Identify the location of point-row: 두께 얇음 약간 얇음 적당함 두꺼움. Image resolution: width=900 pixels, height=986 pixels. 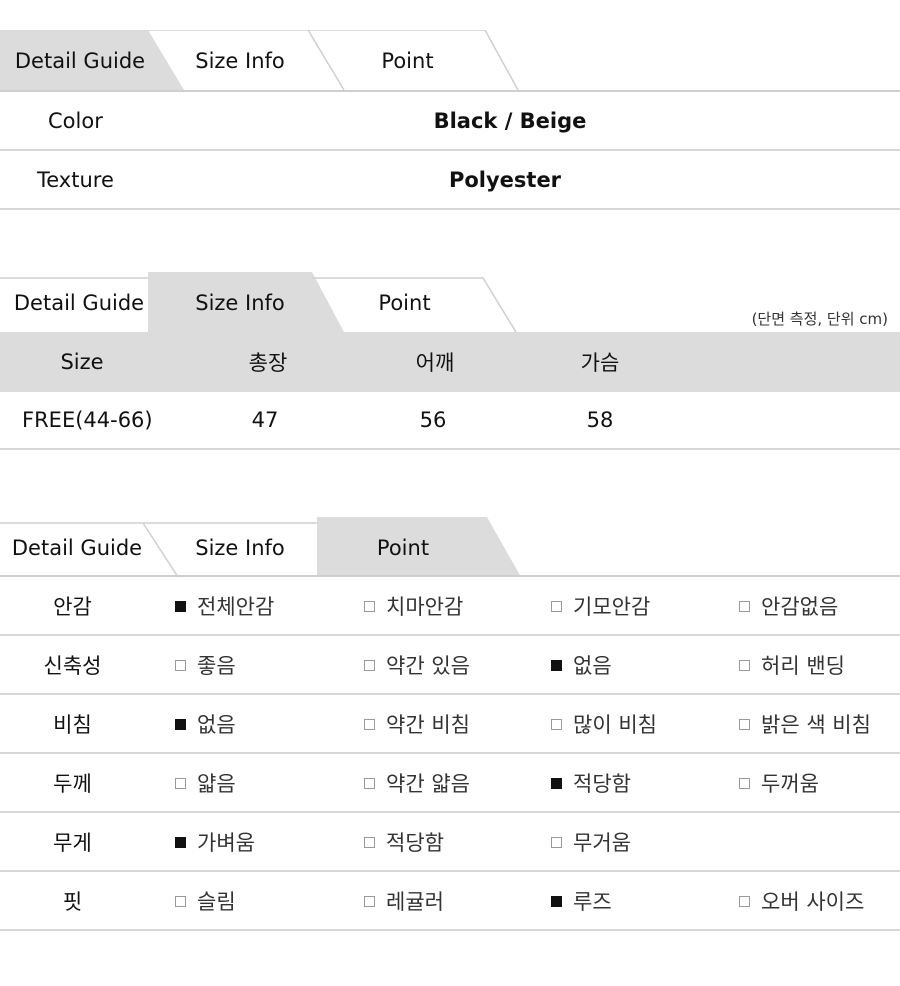
(450, 783).